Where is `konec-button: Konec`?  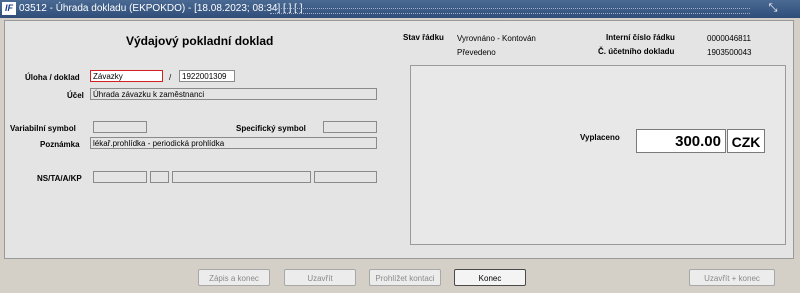
konec-button: Konec is located at coordinates (490, 277).